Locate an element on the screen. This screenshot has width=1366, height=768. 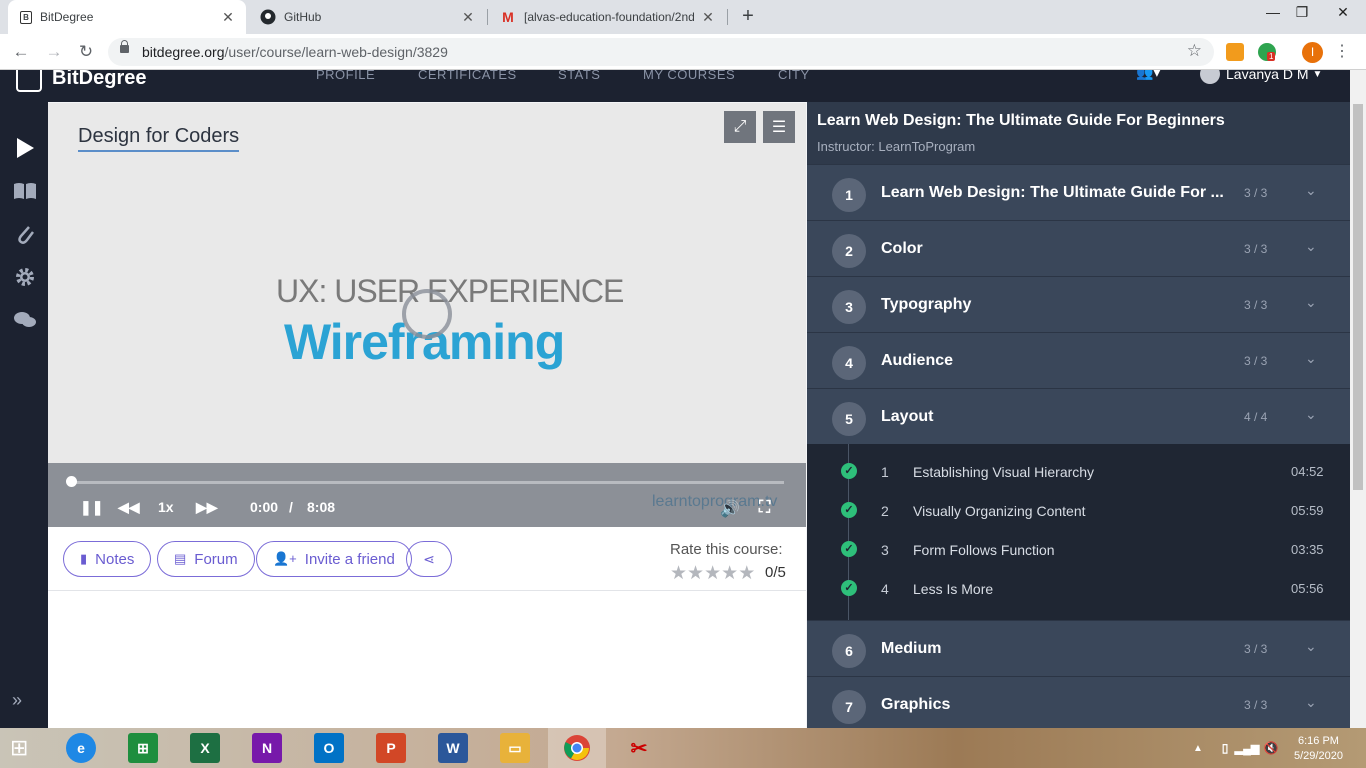
lesson-item: ✓ 3 Form Follows Function 03:35 is located at coordinates (1078, 551).